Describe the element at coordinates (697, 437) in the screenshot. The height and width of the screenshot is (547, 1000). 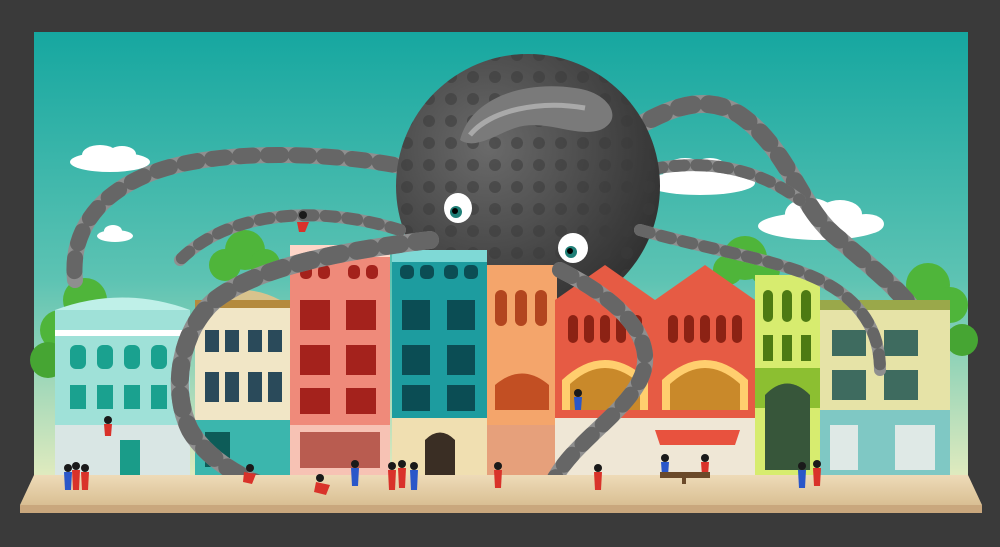
I see `awning` at that location.